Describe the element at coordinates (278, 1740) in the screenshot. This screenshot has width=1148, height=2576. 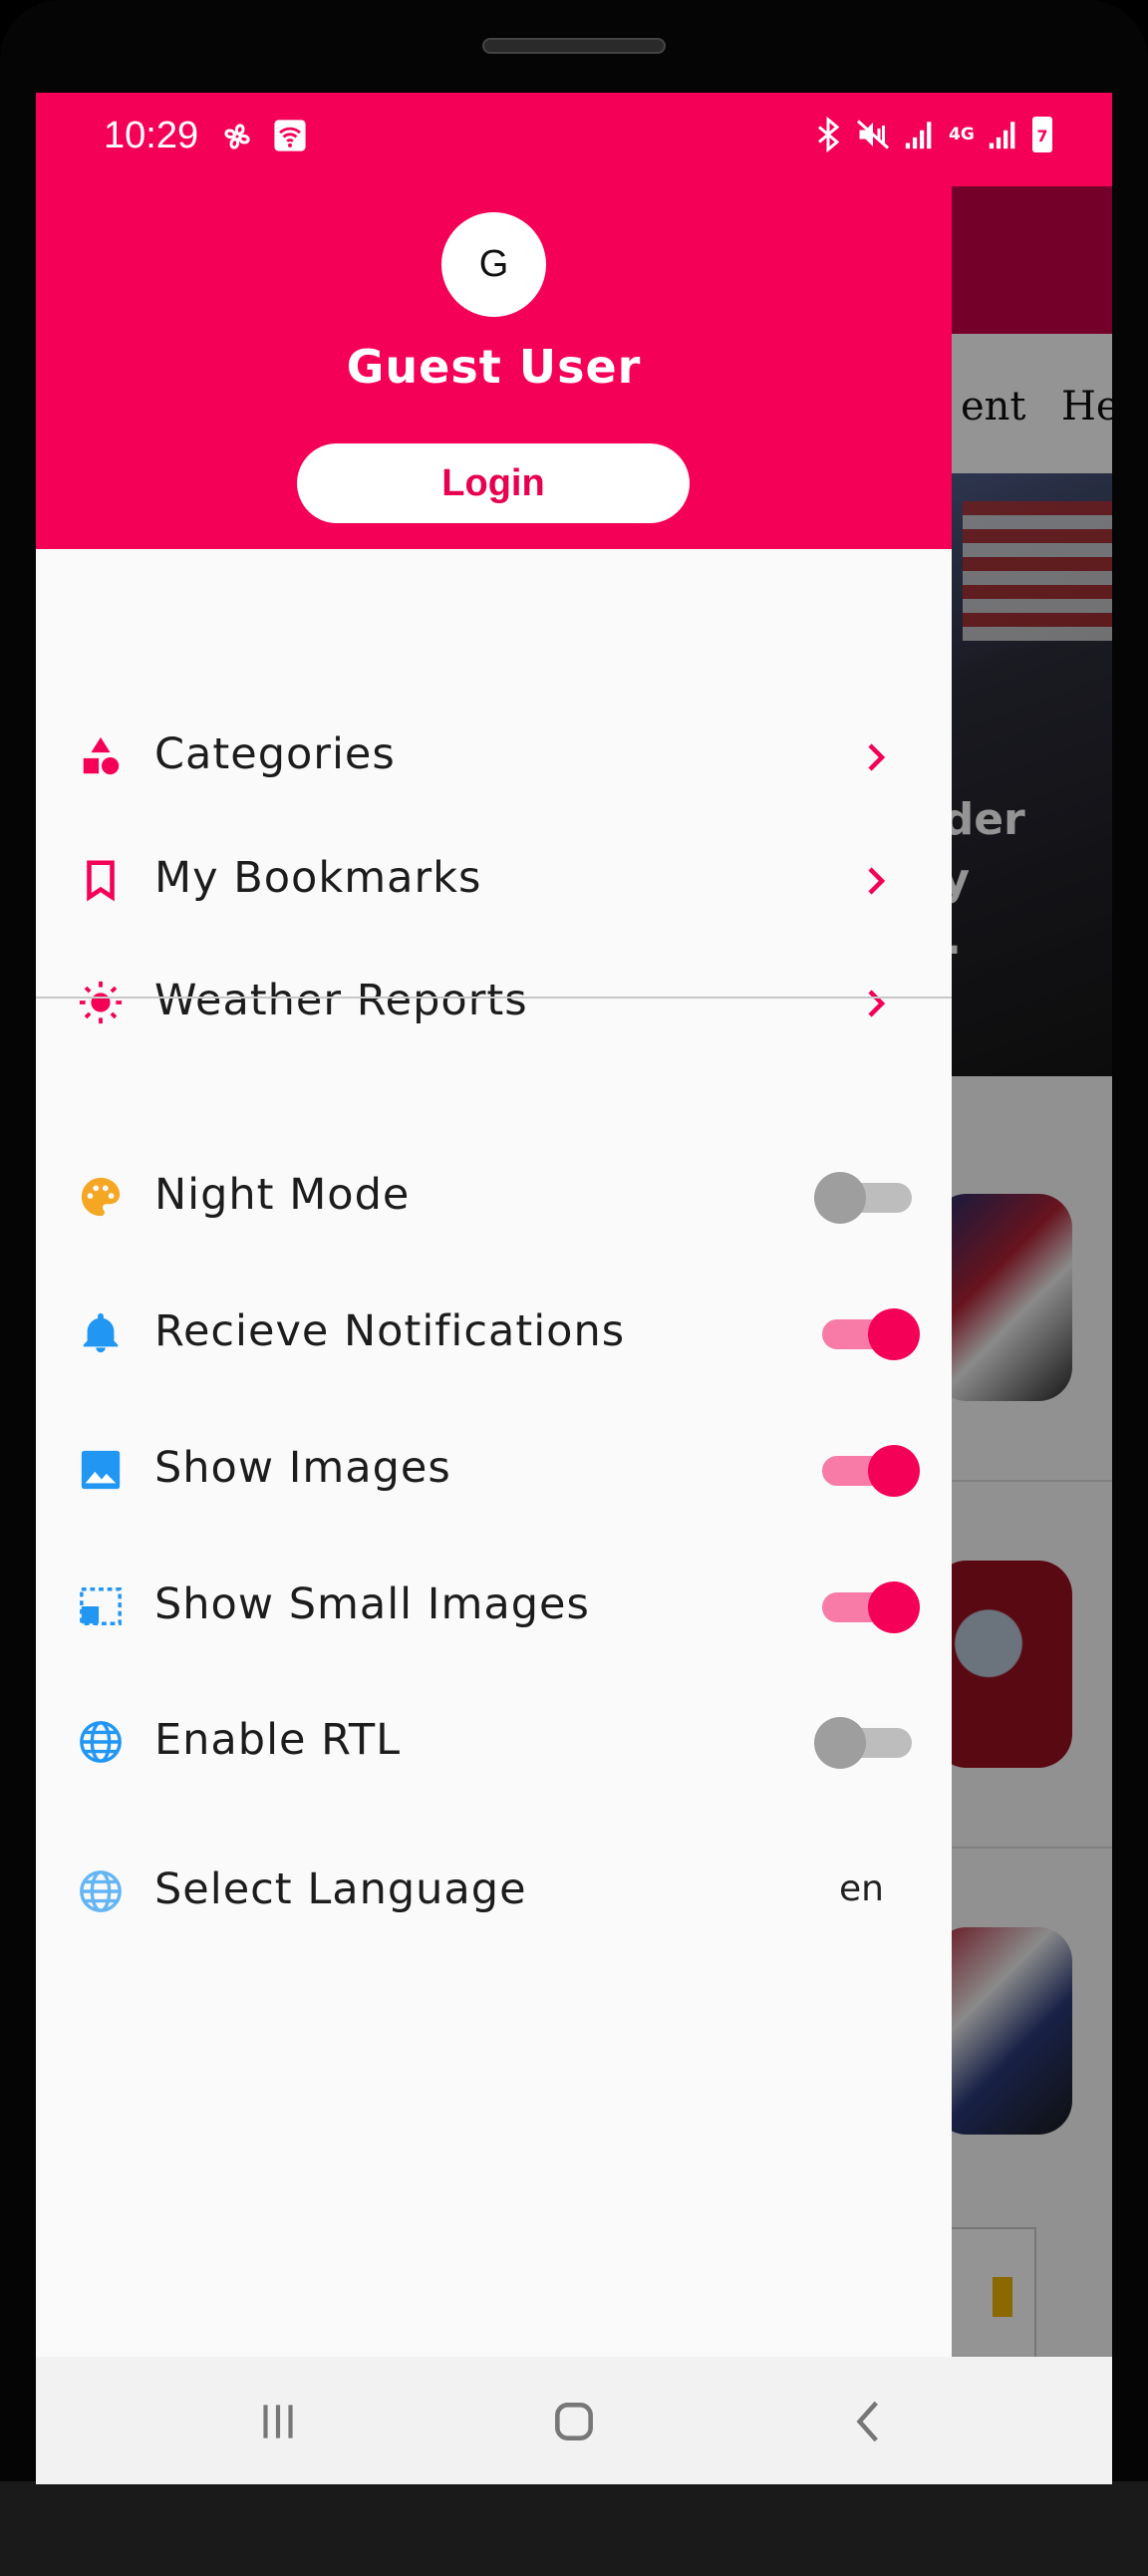
I see `setting-label: Enable RTL` at that location.